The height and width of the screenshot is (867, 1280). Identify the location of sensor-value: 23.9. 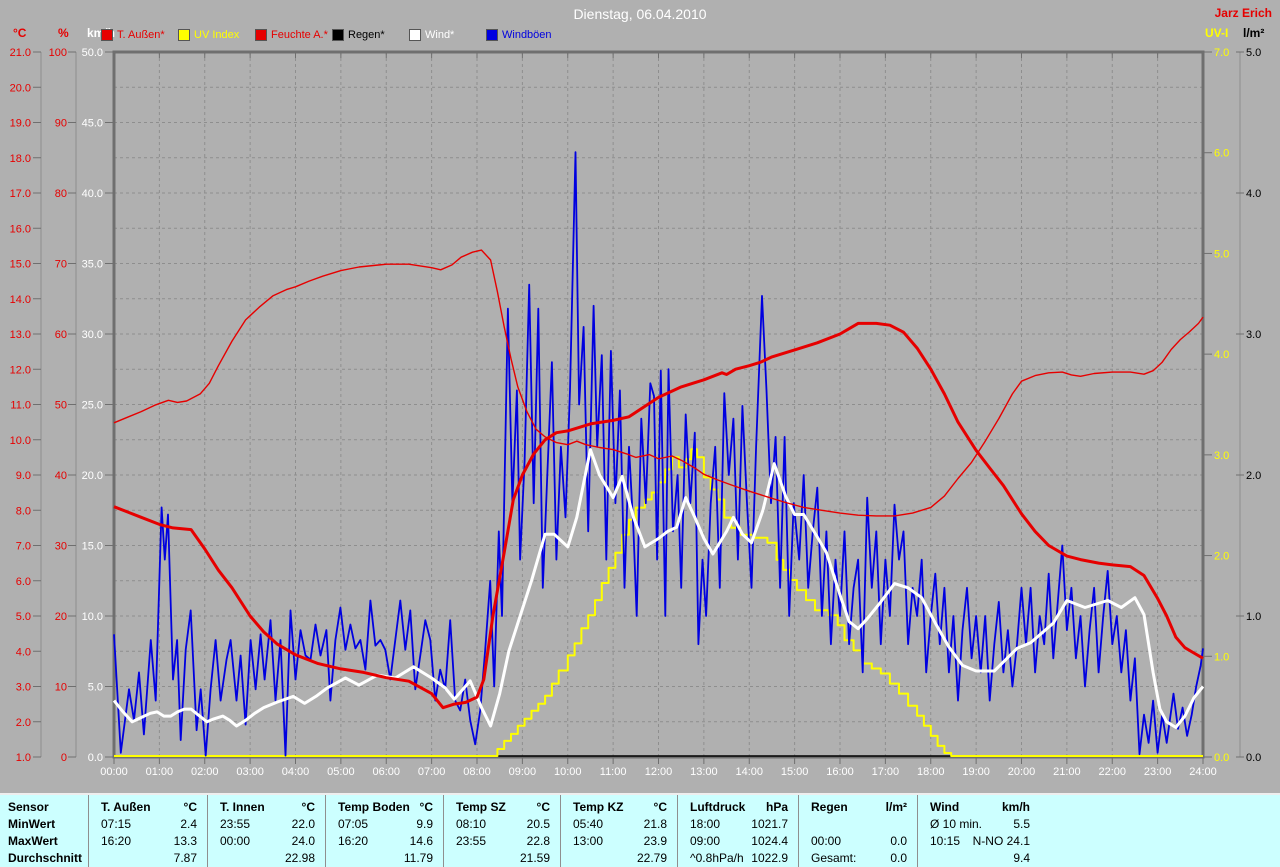
(655, 841).